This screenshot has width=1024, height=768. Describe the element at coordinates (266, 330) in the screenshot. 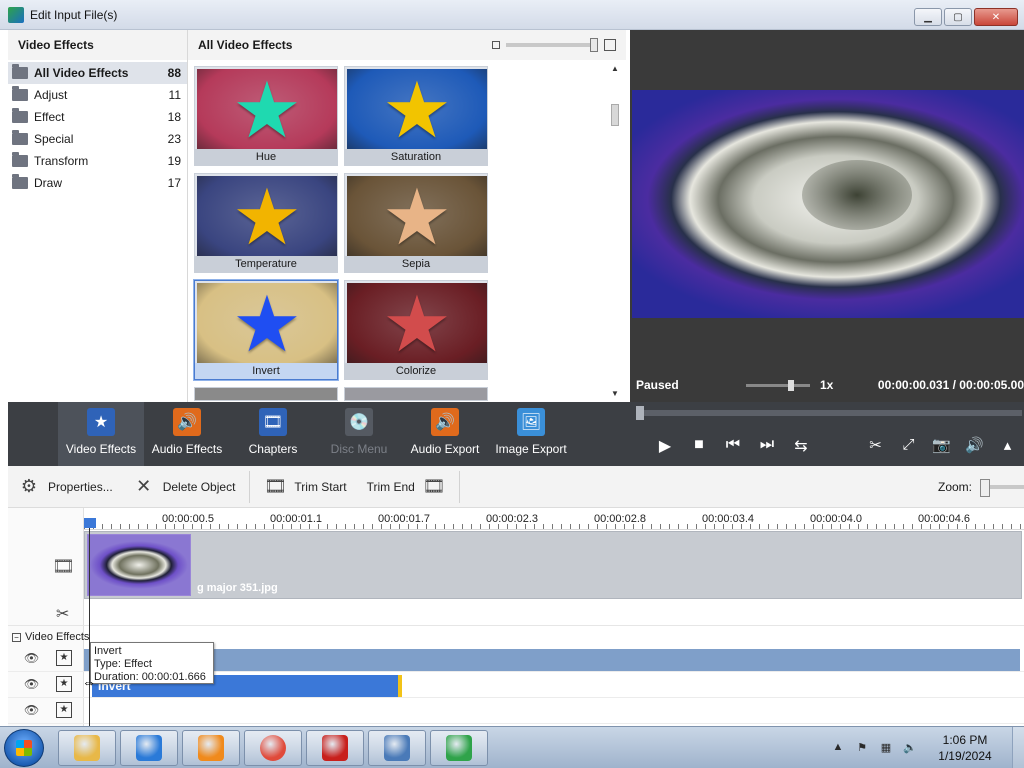

I see `effect-invert: ★ Invert` at that location.